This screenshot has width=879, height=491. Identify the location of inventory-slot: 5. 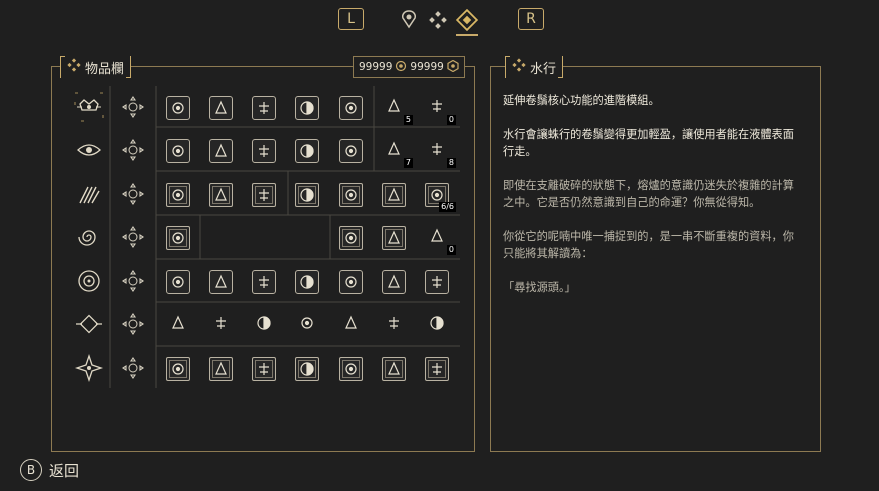
(397, 110).